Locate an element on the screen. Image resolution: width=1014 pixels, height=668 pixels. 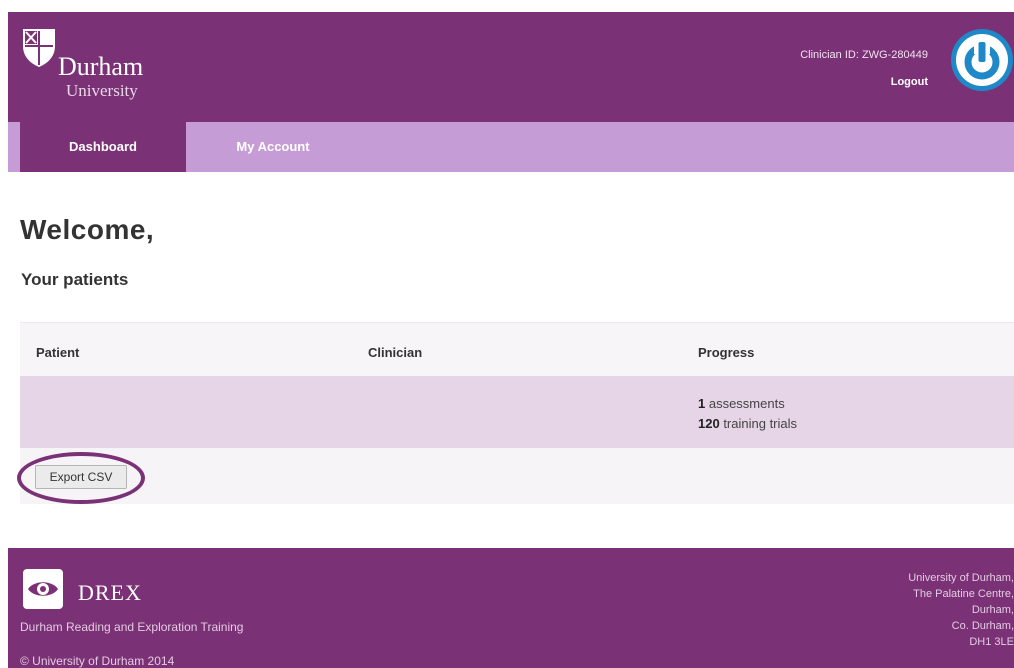
progress-assessments: 1 assessments is located at coordinates (741, 403).